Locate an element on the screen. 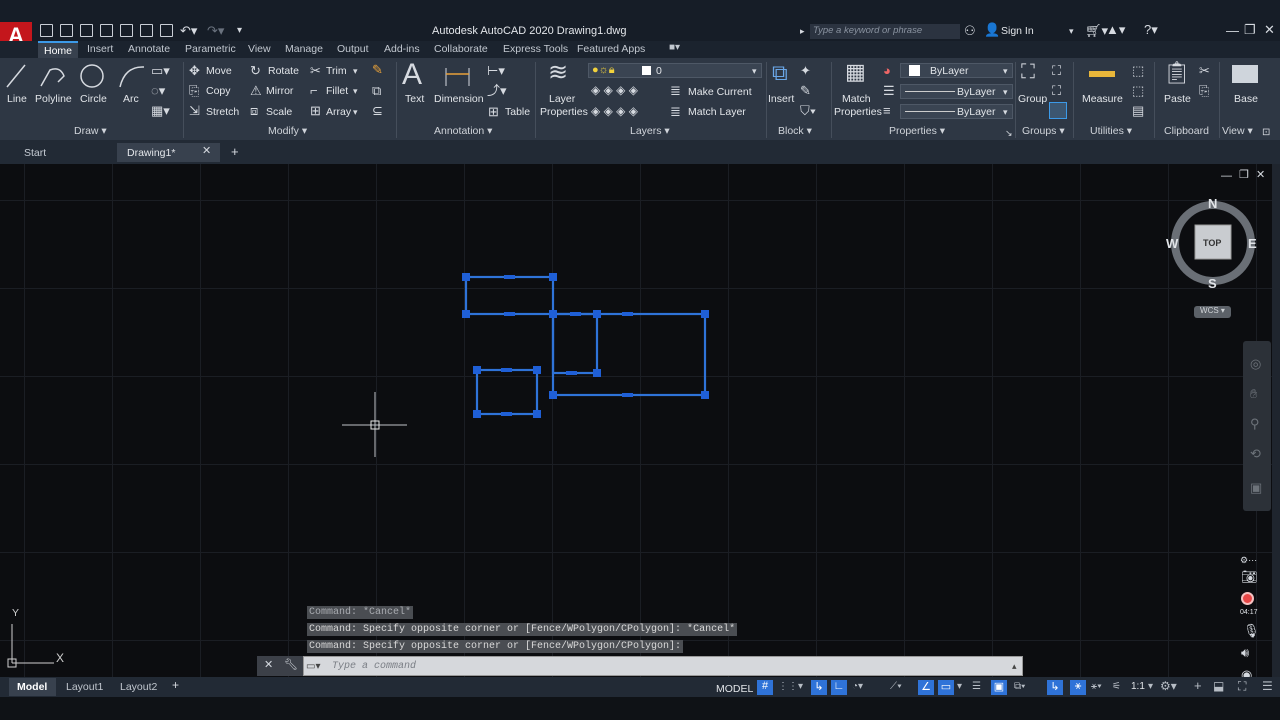 The height and width of the screenshot is (720, 1280). compass-north: N is located at coordinates (1212, 203).